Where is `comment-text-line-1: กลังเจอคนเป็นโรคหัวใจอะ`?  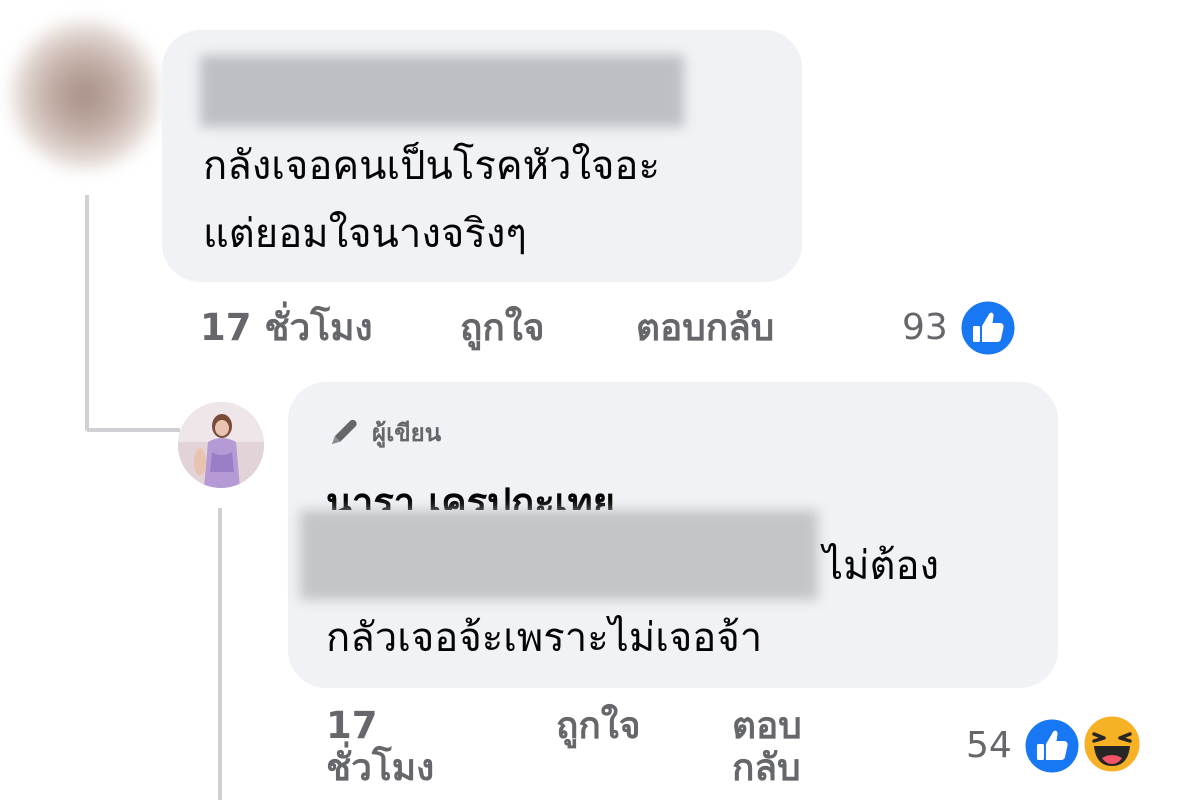
comment-text-line-1: กลังเจอคนเป็นโรคหัวใจอะ is located at coordinates (431, 166).